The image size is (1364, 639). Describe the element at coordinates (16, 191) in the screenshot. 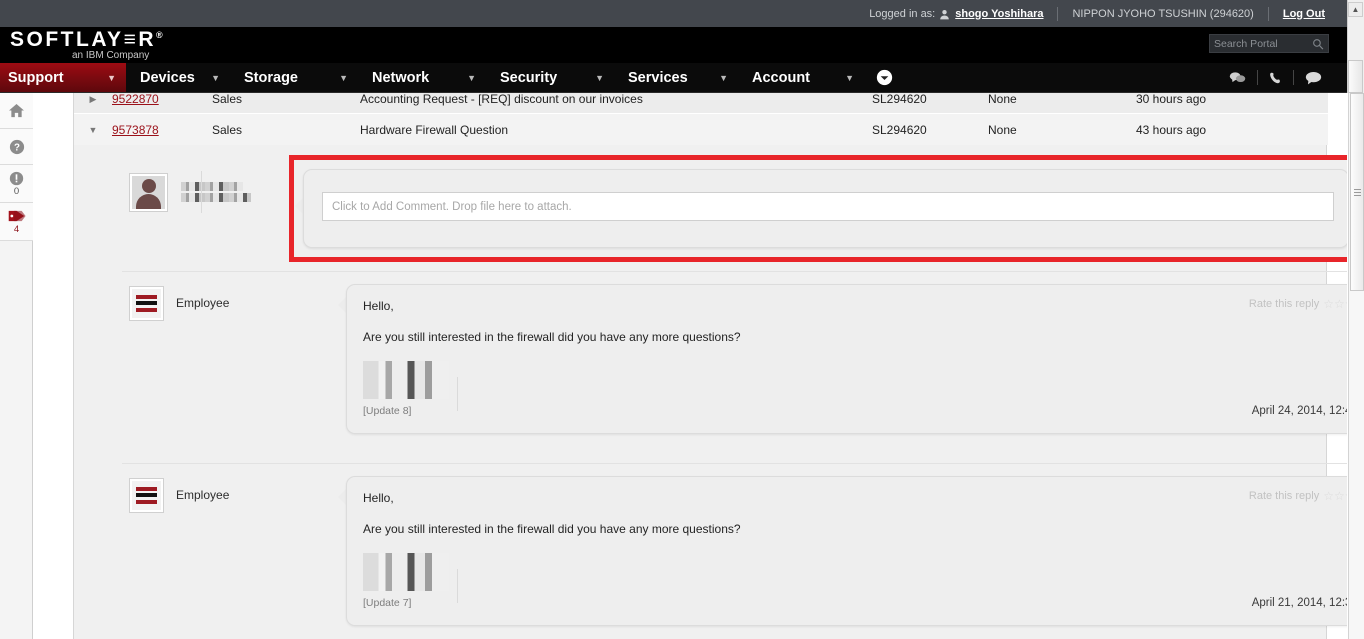

I see `alert-count: 0` at that location.